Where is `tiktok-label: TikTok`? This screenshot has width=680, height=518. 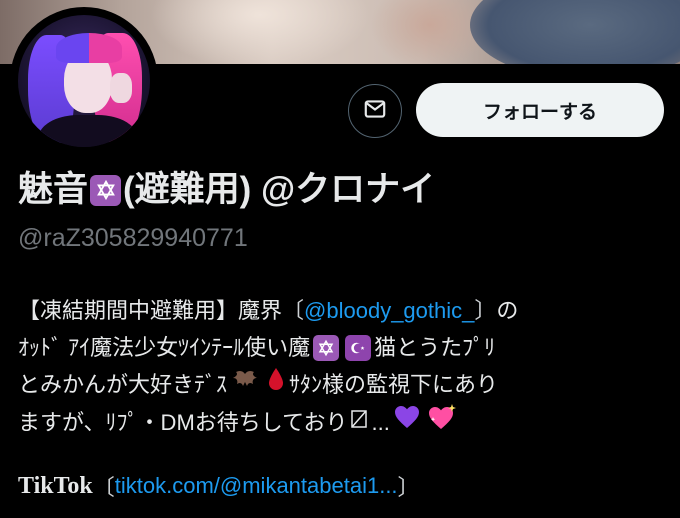
tiktok-label: TikTok is located at coordinates (55, 485).